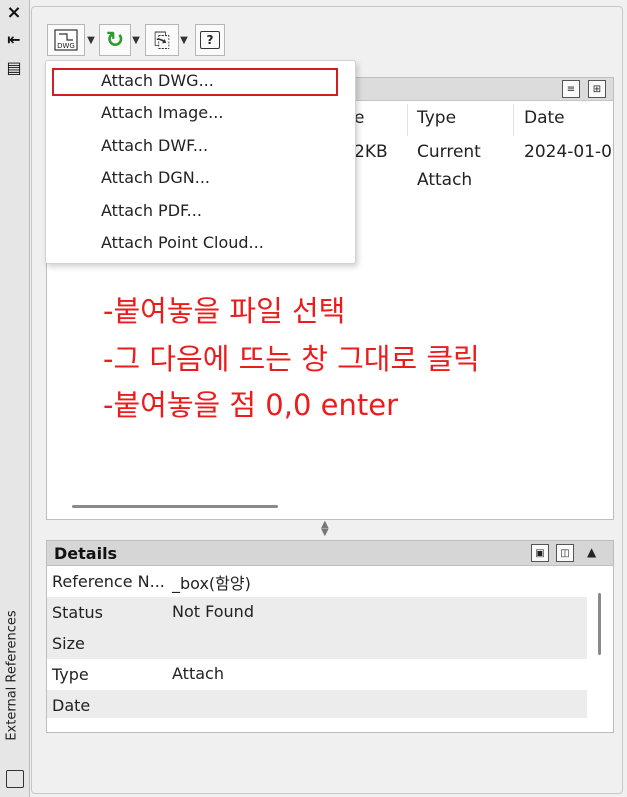 The width and height of the screenshot is (627, 797). What do you see at coordinates (544, 118) in the screenshot?
I see `column-header-date: Date` at bounding box center [544, 118].